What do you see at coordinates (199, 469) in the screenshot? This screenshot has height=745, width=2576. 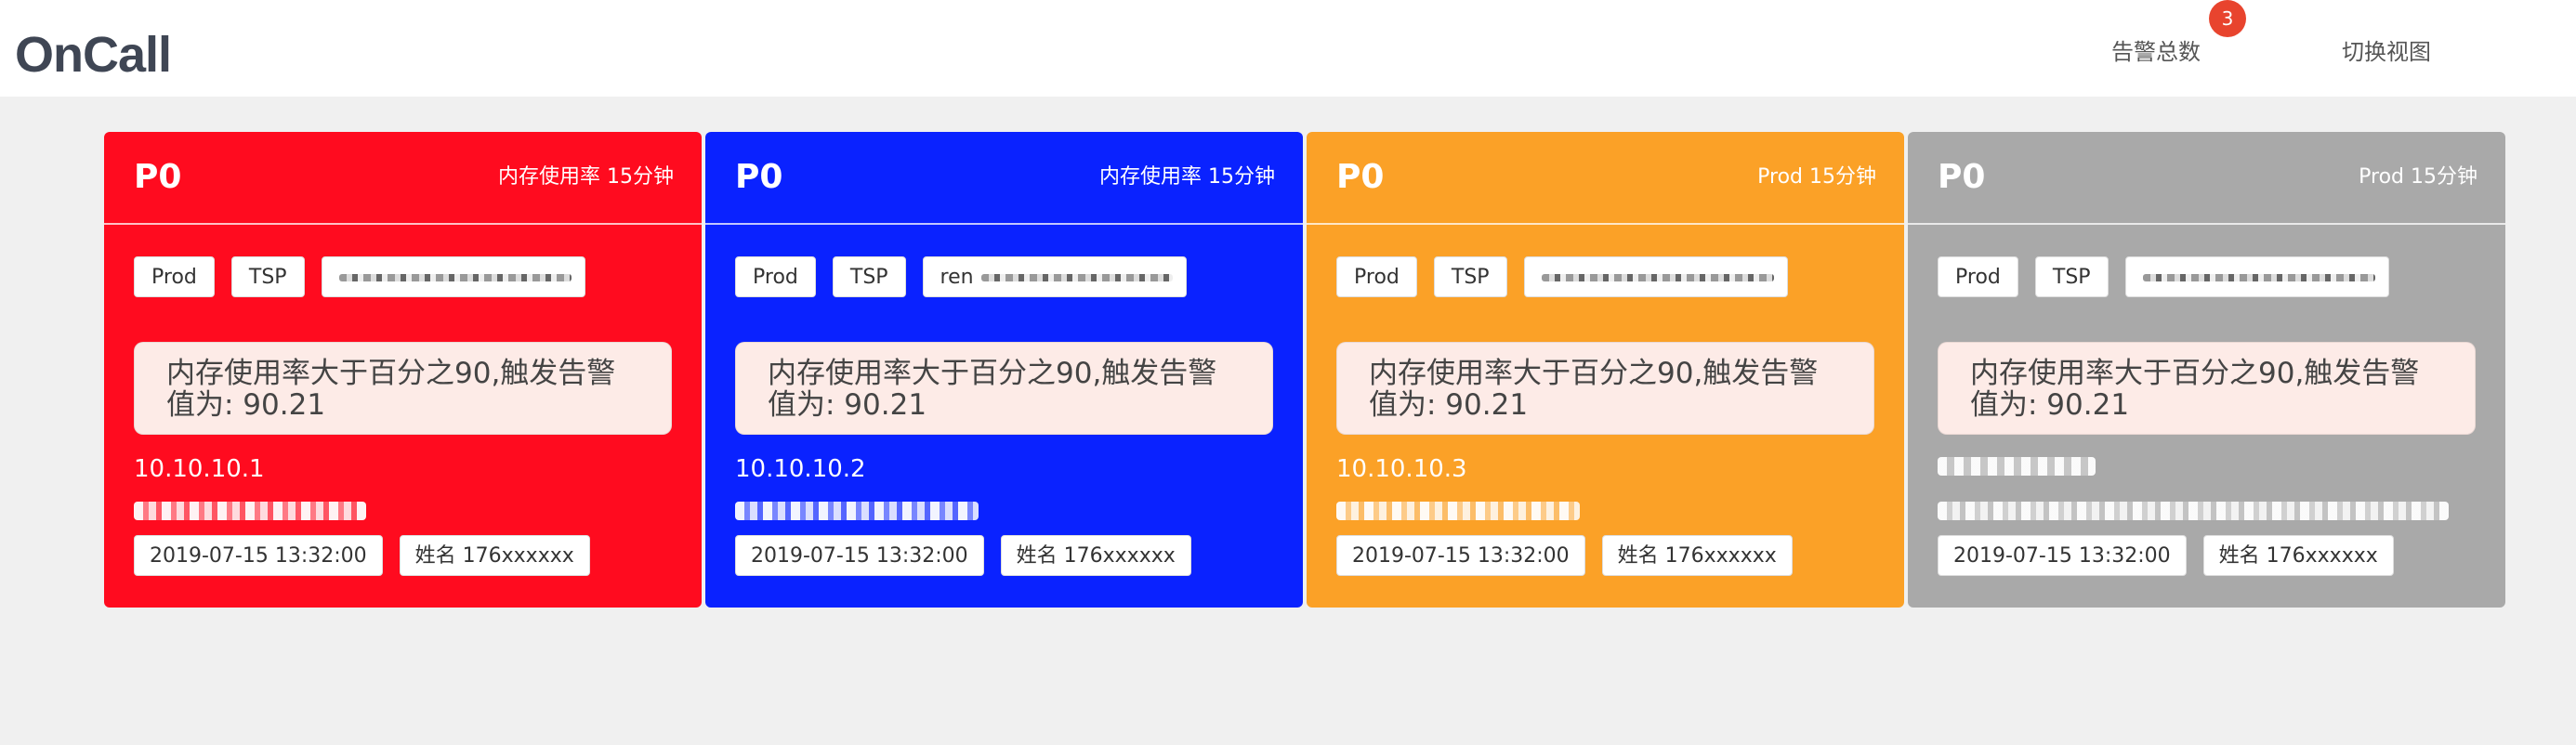 I see `alert-ip: 10.10.10.1` at bounding box center [199, 469].